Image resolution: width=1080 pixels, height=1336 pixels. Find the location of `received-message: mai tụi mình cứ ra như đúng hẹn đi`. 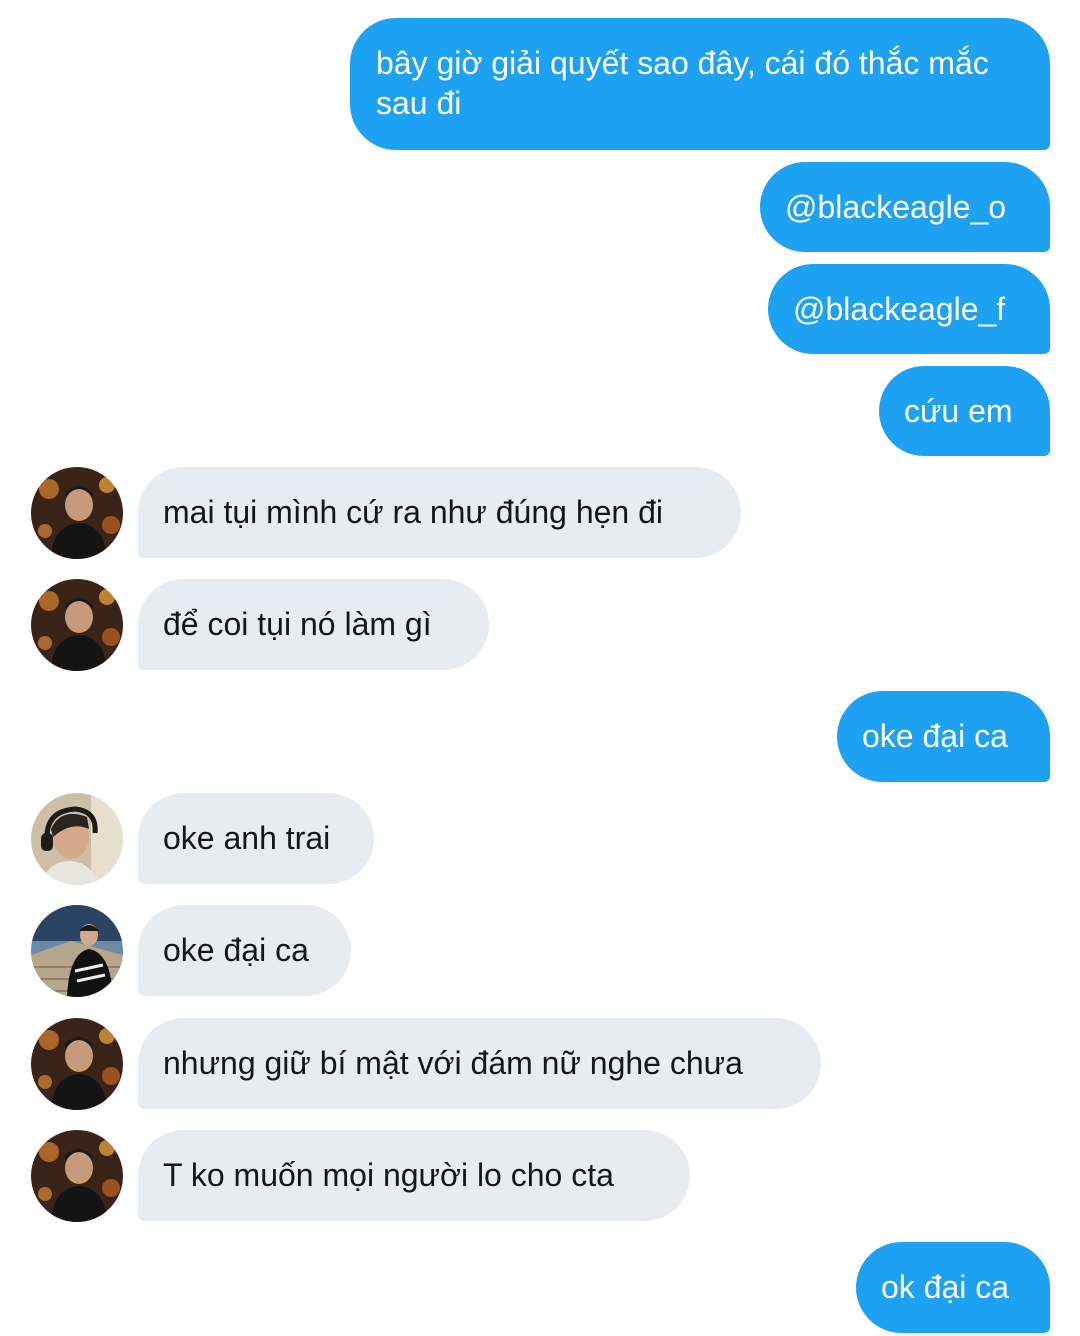

received-message: mai tụi mình cứ ra như đúng hẹn đi is located at coordinates (439, 512).